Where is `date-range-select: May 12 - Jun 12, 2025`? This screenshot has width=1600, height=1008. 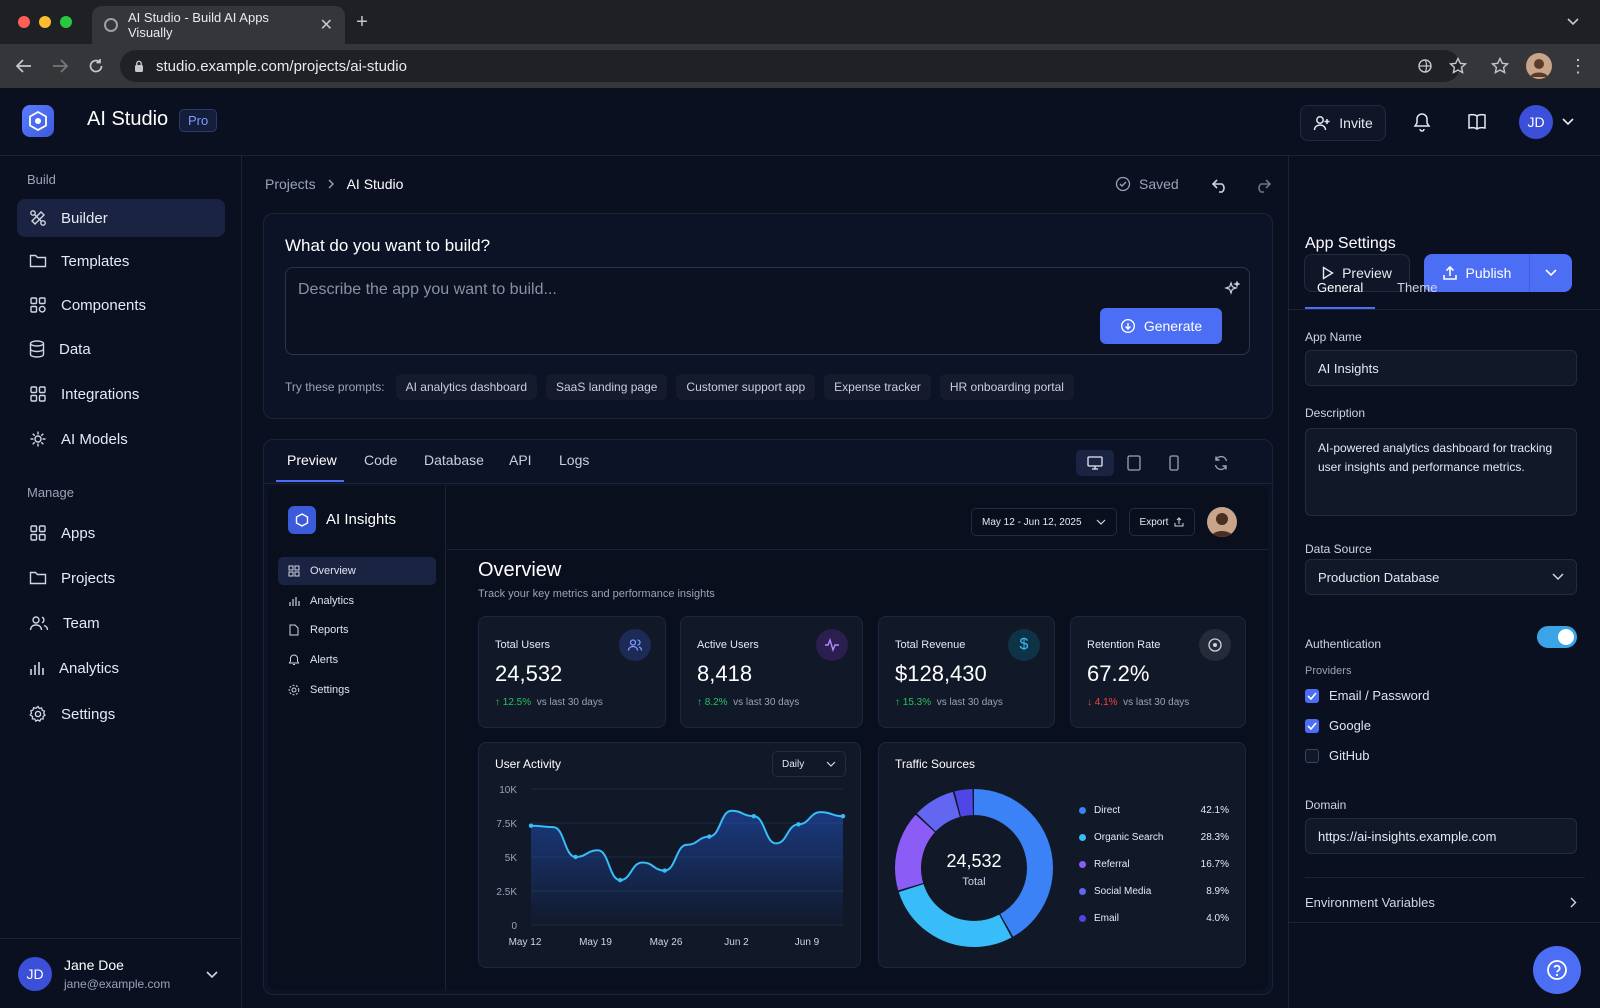 date-range-select: May 12 - Jun 12, 2025 is located at coordinates (1044, 522).